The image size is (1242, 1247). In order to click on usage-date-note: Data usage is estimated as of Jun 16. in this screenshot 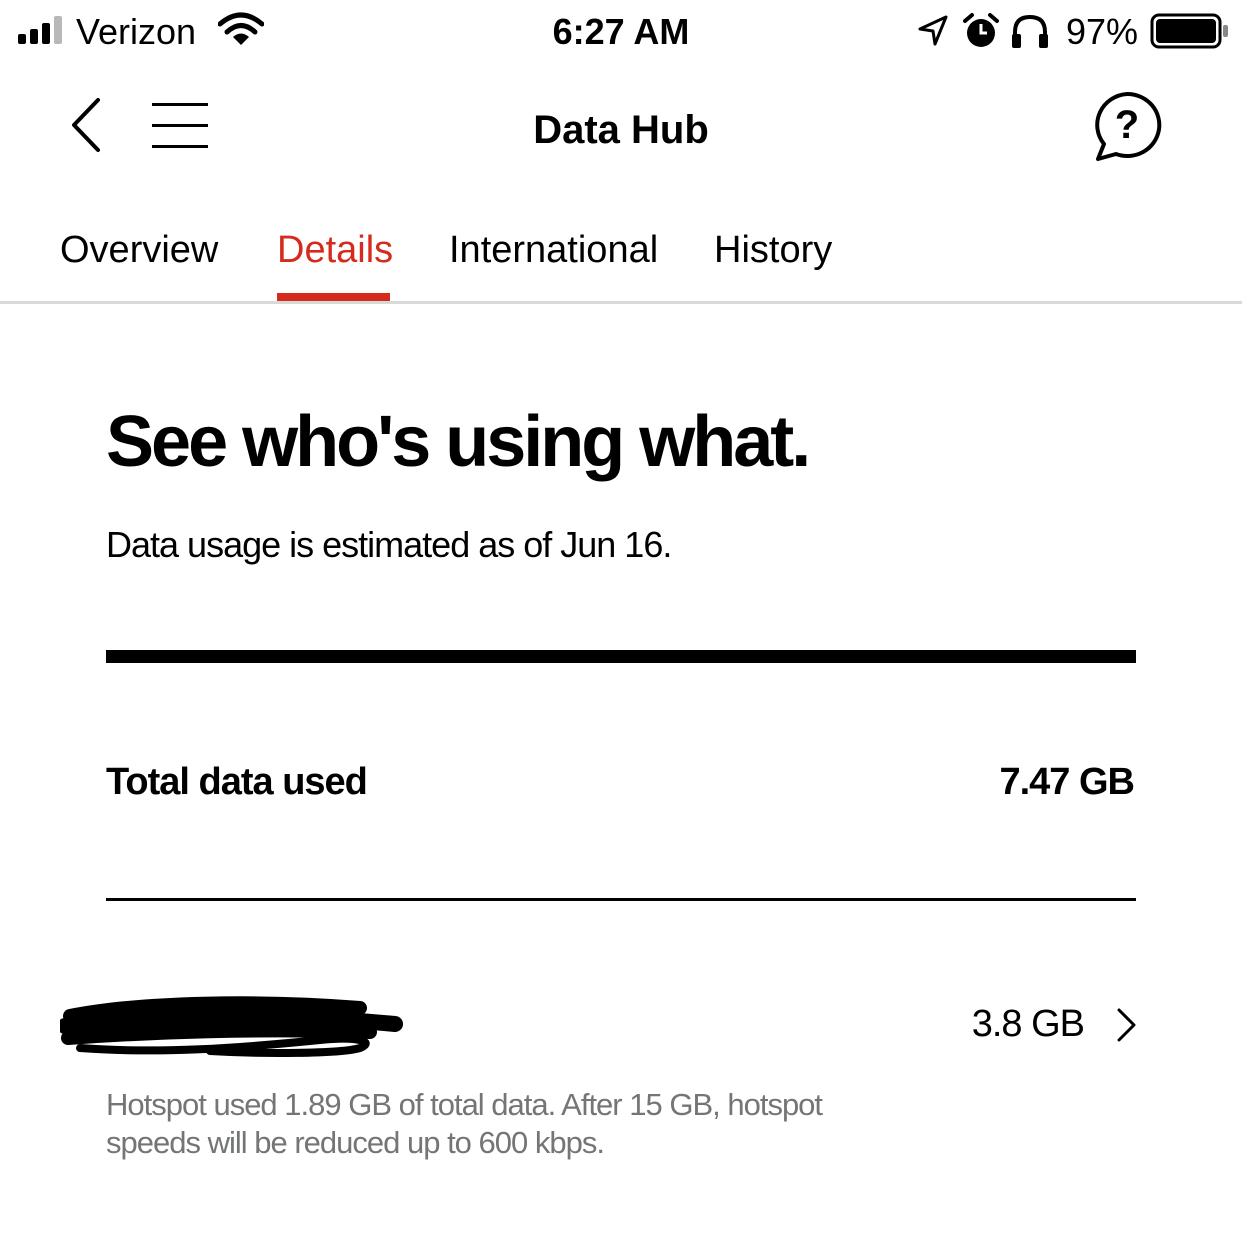, I will do `click(389, 544)`.